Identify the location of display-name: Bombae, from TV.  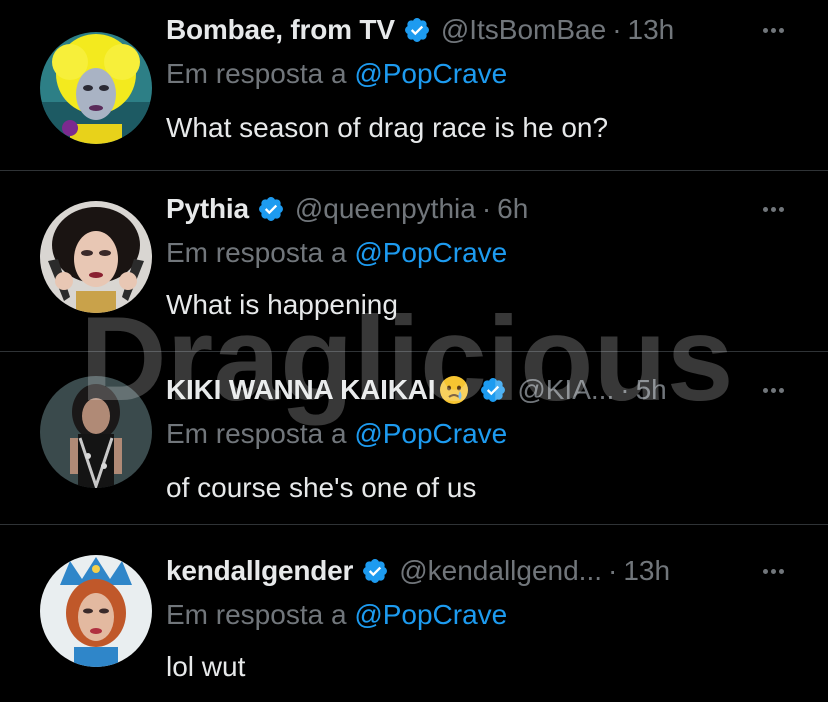
(280, 30).